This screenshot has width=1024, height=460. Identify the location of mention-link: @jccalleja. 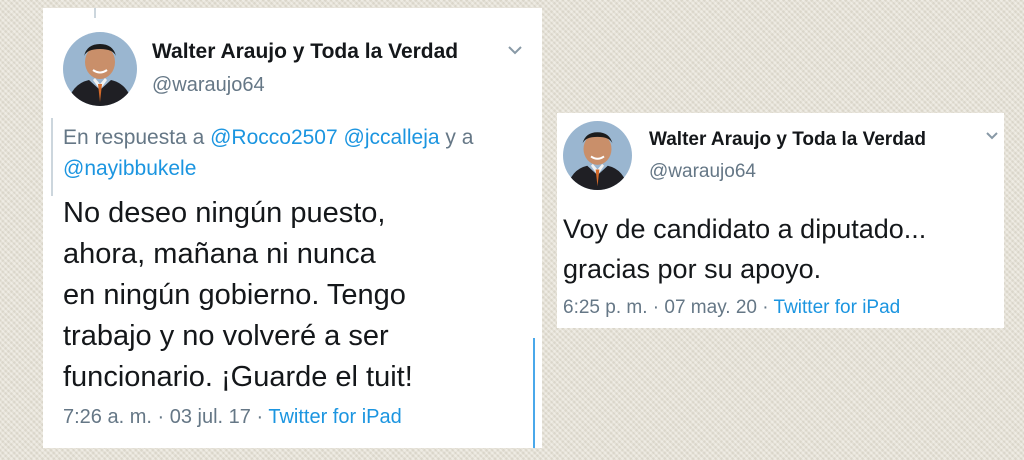
(392, 137).